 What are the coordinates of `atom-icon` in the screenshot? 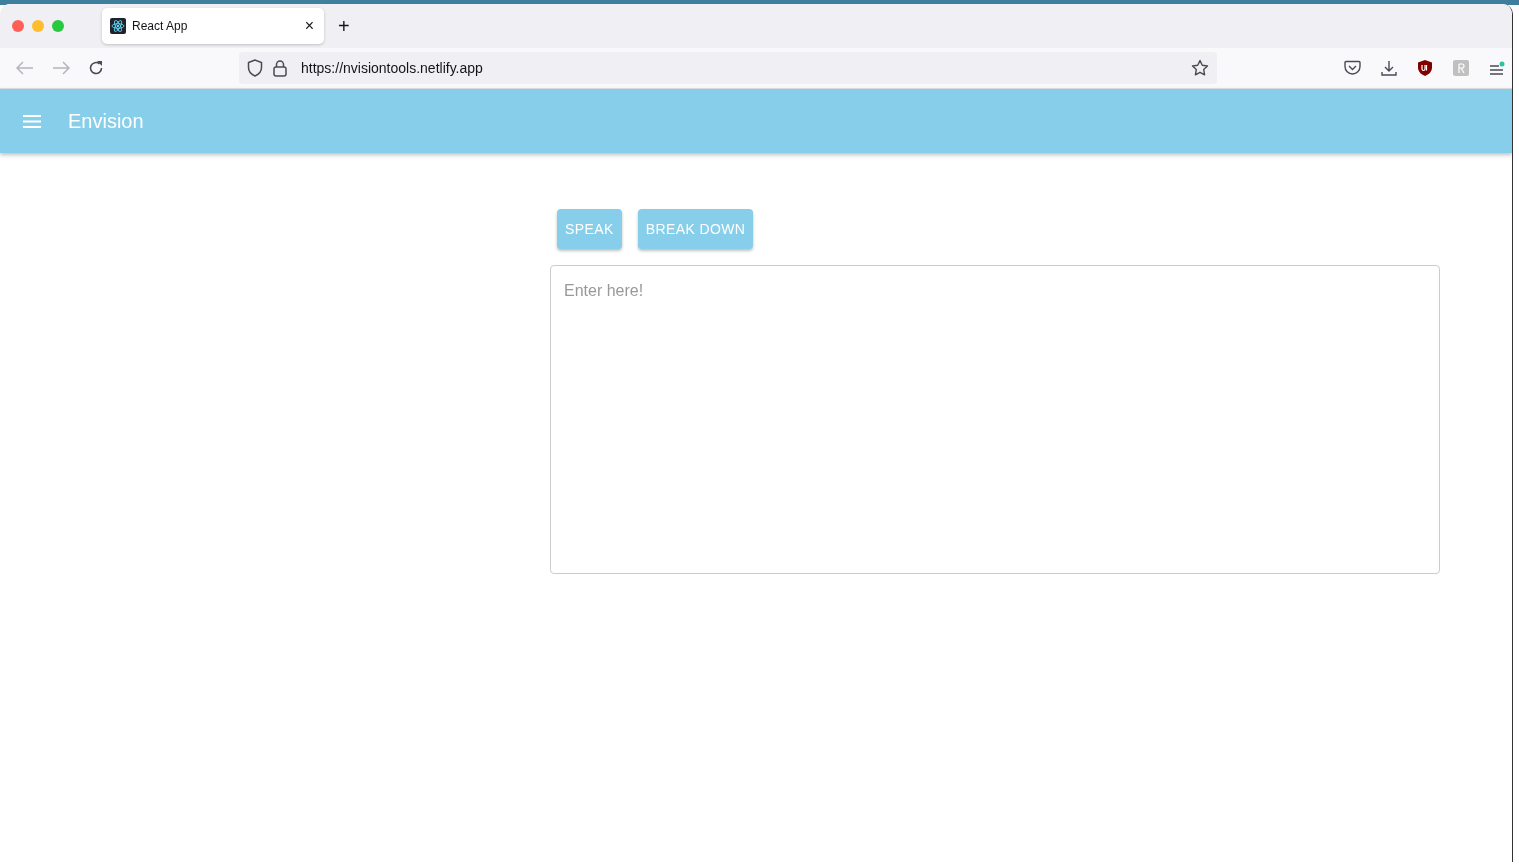 It's located at (118, 26).